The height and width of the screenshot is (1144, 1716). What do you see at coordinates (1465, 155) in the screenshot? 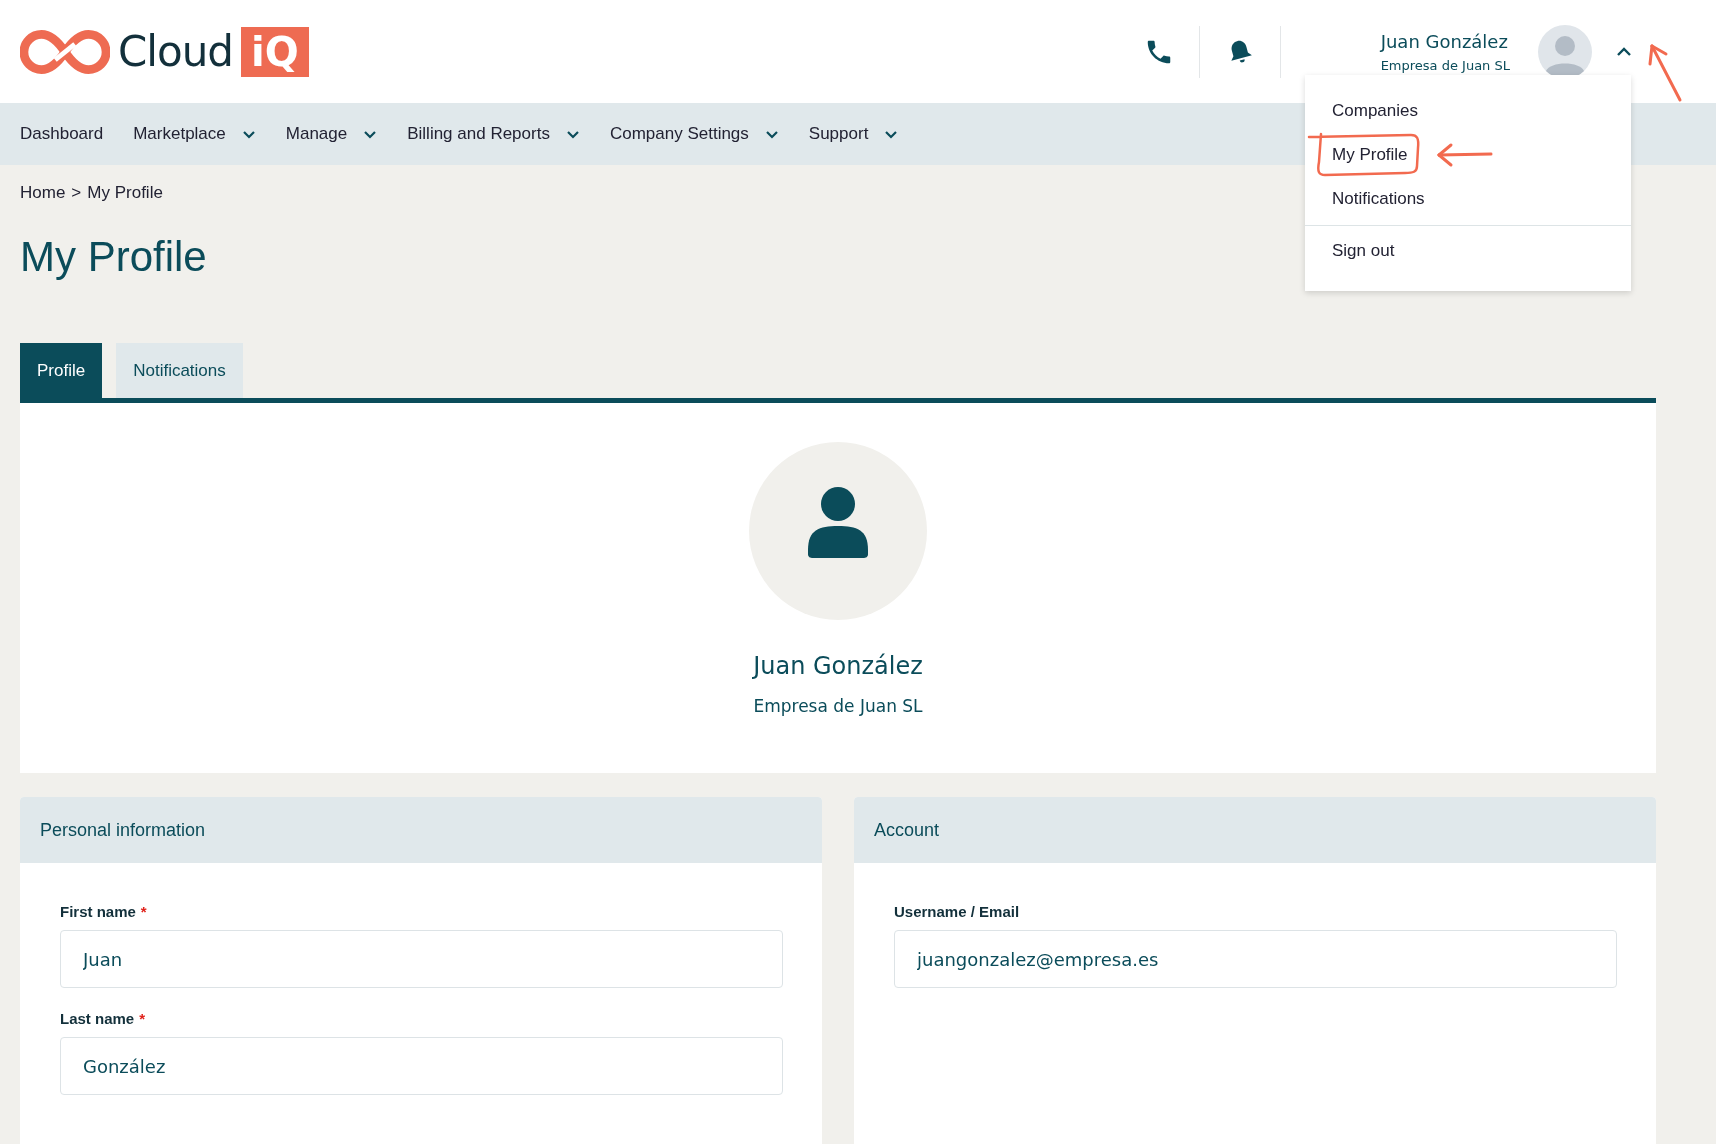
I see `annotation-arrow` at bounding box center [1465, 155].